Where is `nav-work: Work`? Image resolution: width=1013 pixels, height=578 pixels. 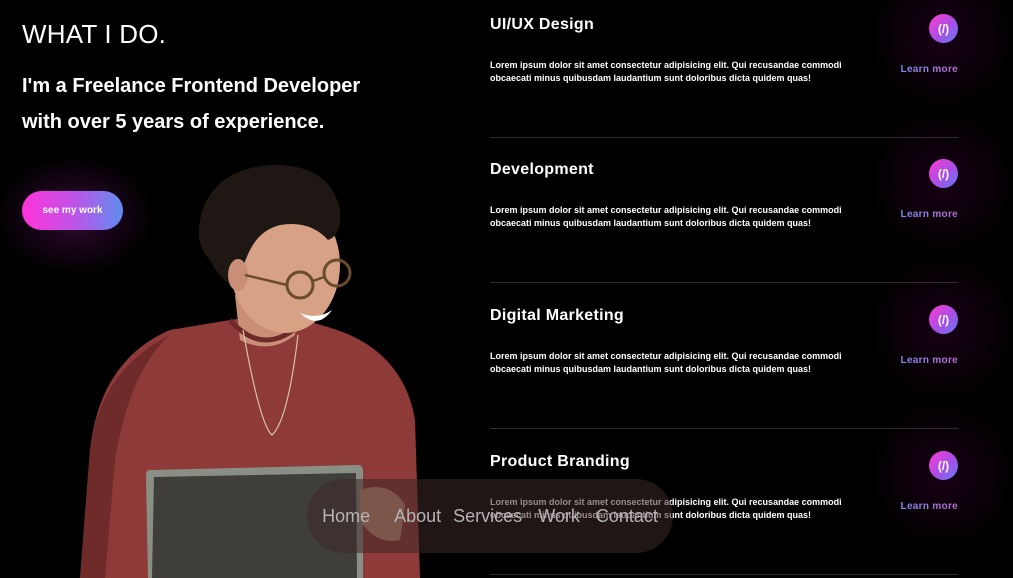 nav-work: Work is located at coordinates (557, 516).